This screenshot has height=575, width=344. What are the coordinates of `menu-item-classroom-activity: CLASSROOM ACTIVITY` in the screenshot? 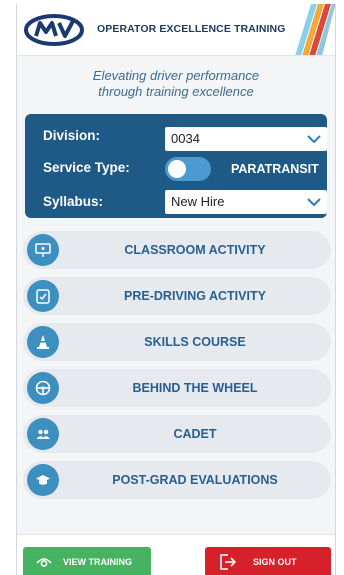 It's located at (177, 250).